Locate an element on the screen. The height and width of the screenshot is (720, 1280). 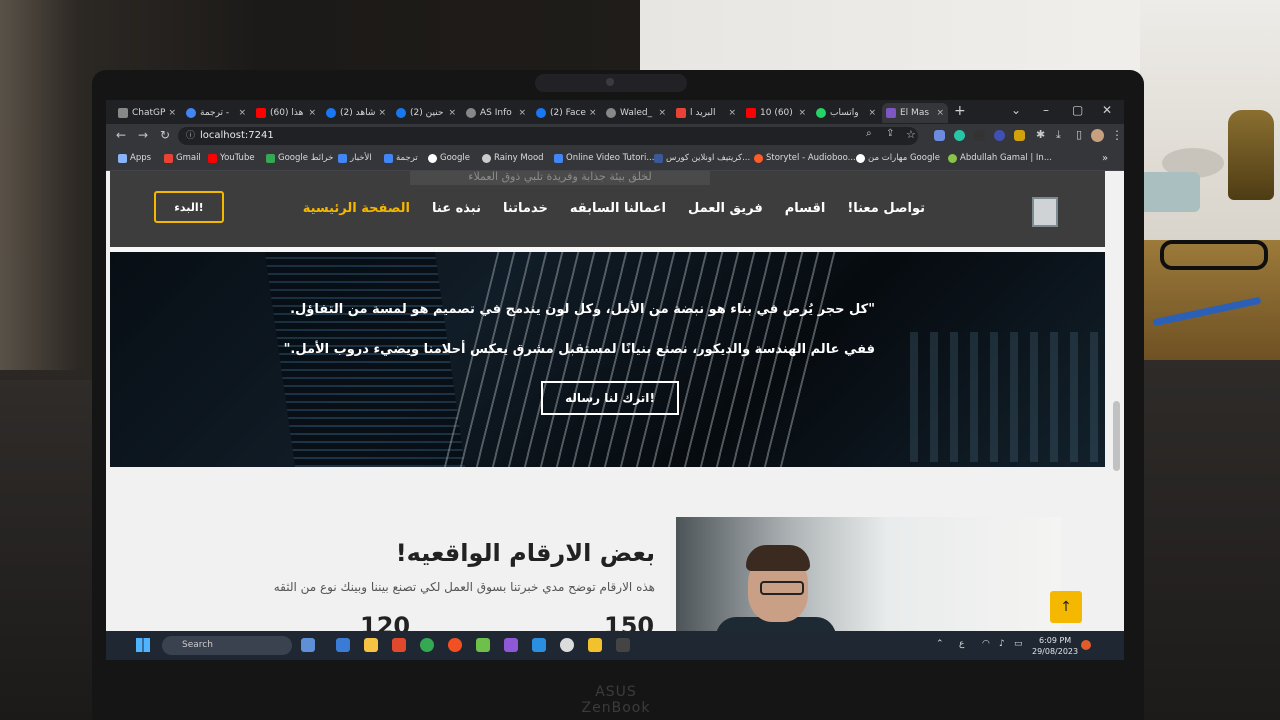
scroll-top-button: ↑ is located at coordinates (1066, 607).